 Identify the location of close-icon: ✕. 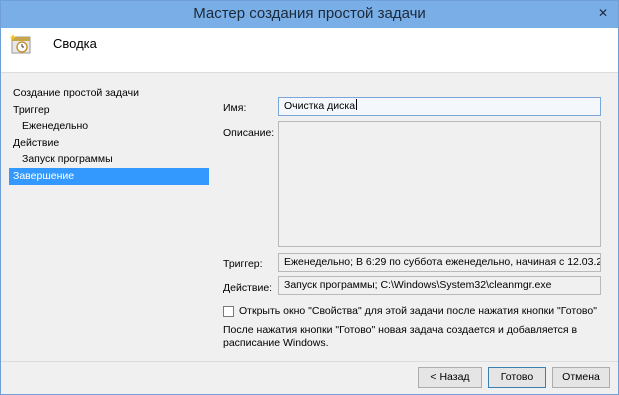
(603, 13).